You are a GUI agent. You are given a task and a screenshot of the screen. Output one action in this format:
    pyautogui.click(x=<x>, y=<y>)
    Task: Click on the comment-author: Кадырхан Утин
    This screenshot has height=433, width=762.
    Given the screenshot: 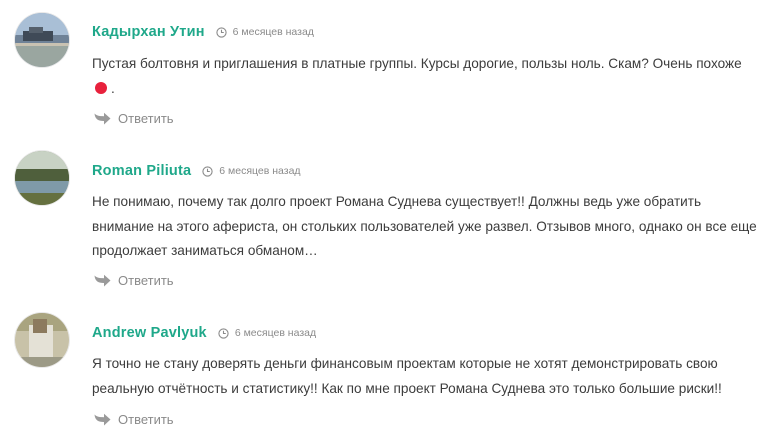 What is the action you would take?
    pyautogui.click(x=148, y=32)
    